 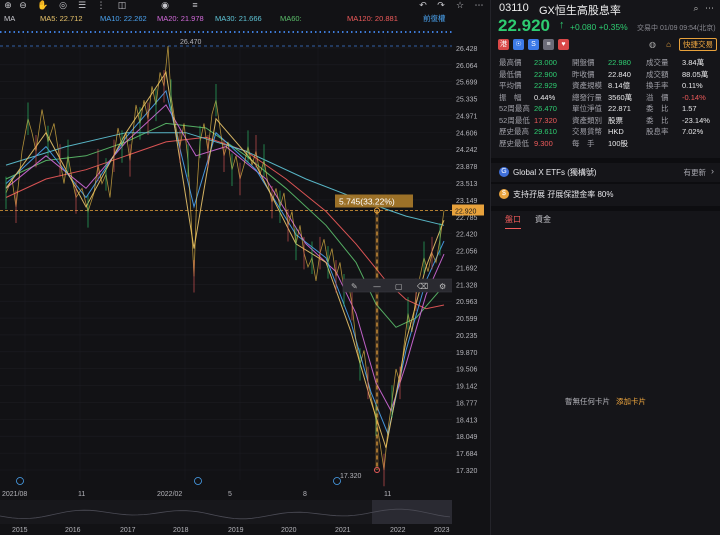 I want to click on stock-code: 03110, so click(x=514, y=8).